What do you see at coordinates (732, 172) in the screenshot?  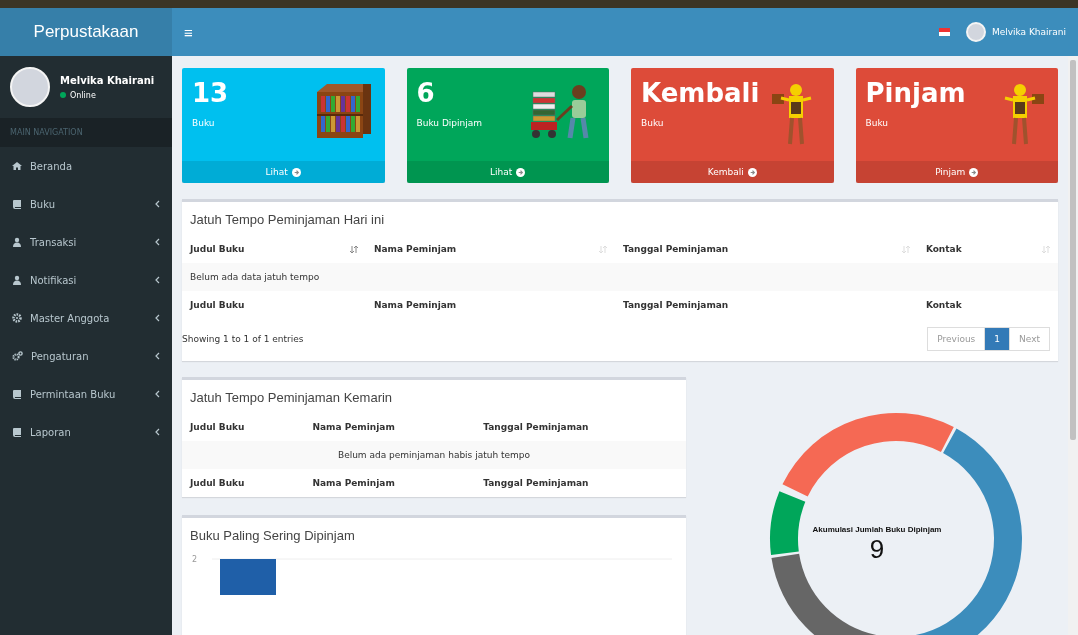 I see `card-link: Kembali` at bounding box center [732, 172].